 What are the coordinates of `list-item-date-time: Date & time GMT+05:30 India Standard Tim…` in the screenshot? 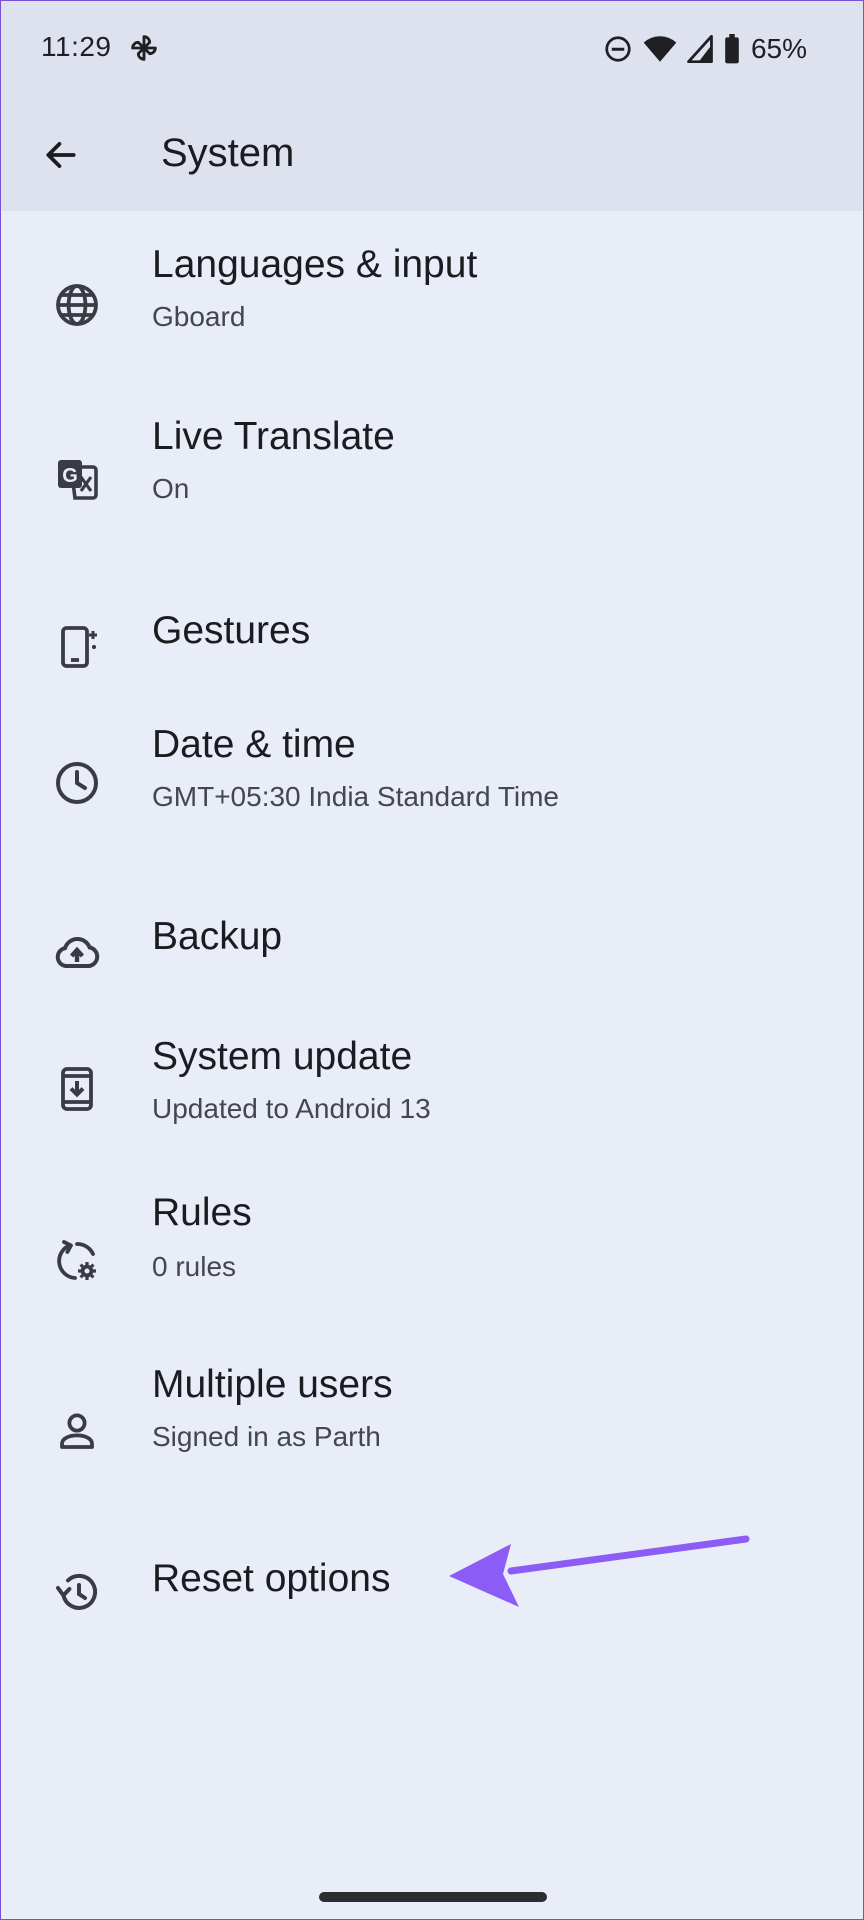 It's located at (432, 796).